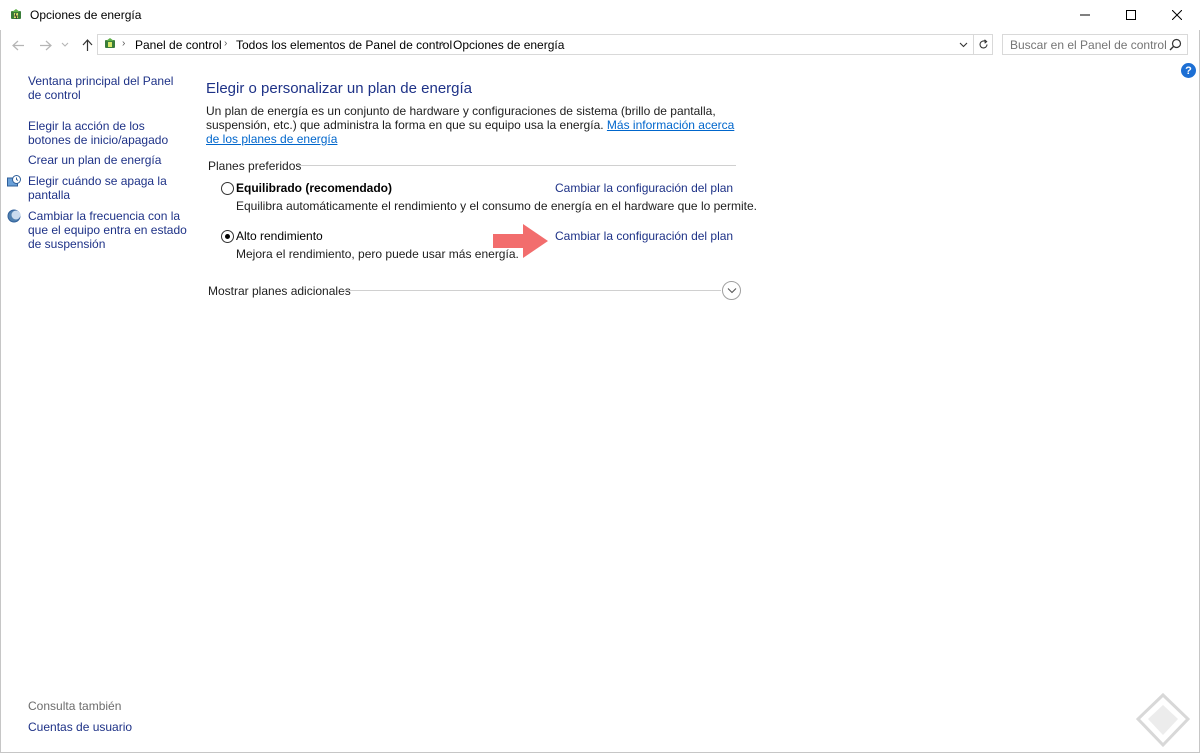 This screenshot has height=753, width=1200. What do you see at coordinates (86, 15) in the screenshot?
I see `window-title: Opciones de energía` at bounding box center [86, 15].